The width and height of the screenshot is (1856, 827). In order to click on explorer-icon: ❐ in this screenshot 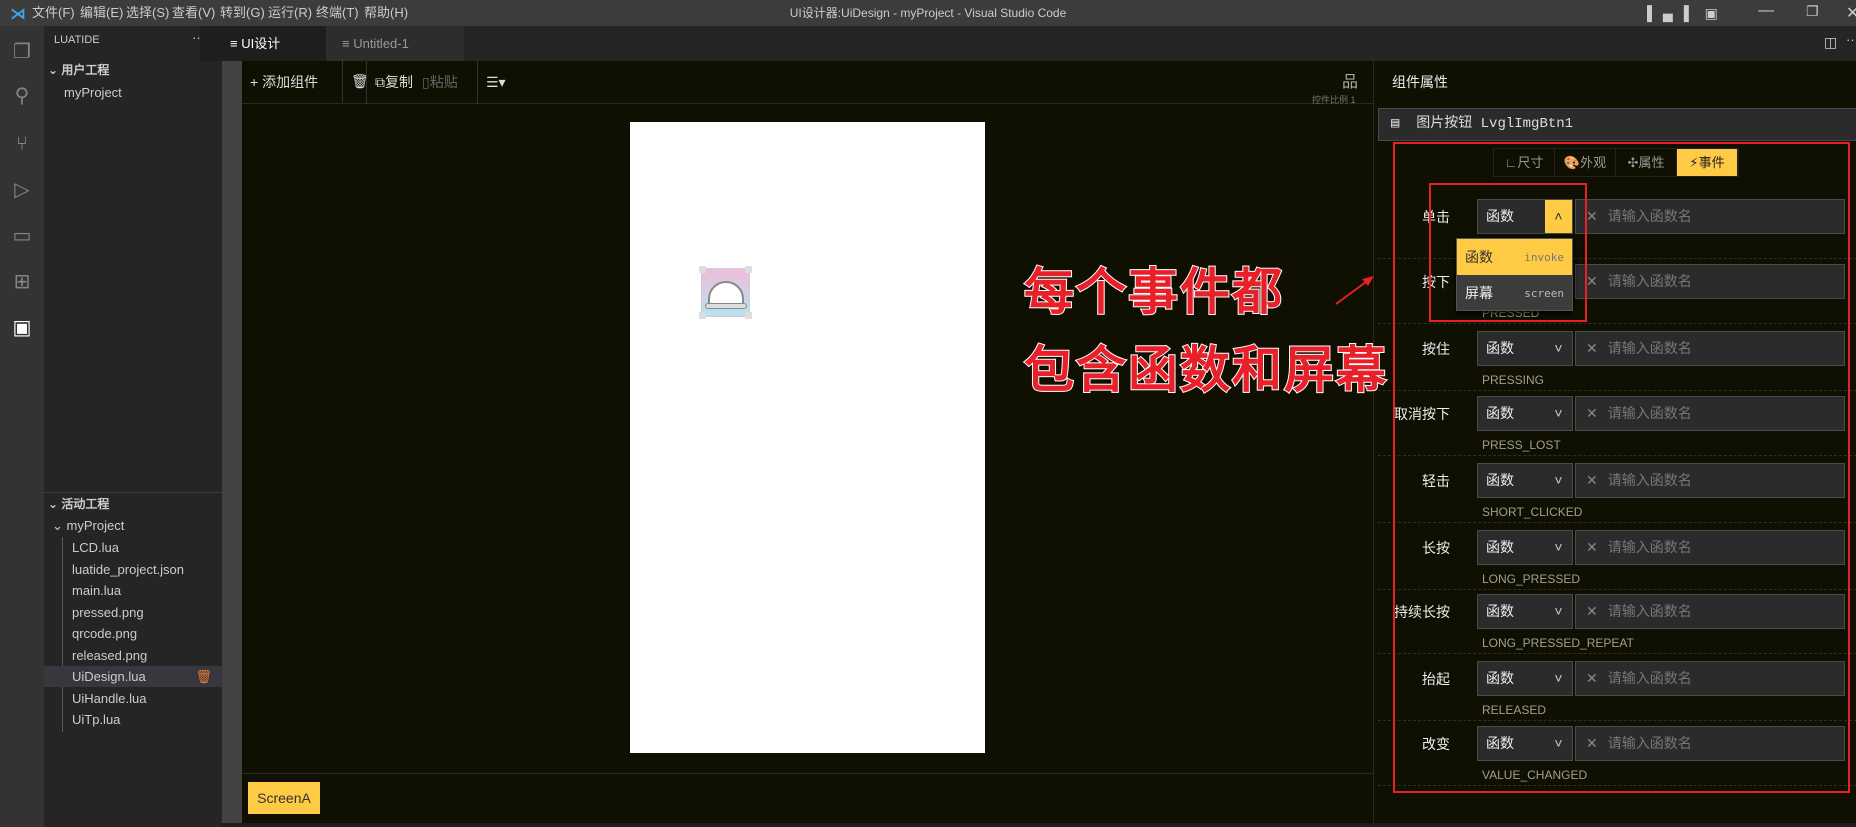, I will do `click(22, 52)`.